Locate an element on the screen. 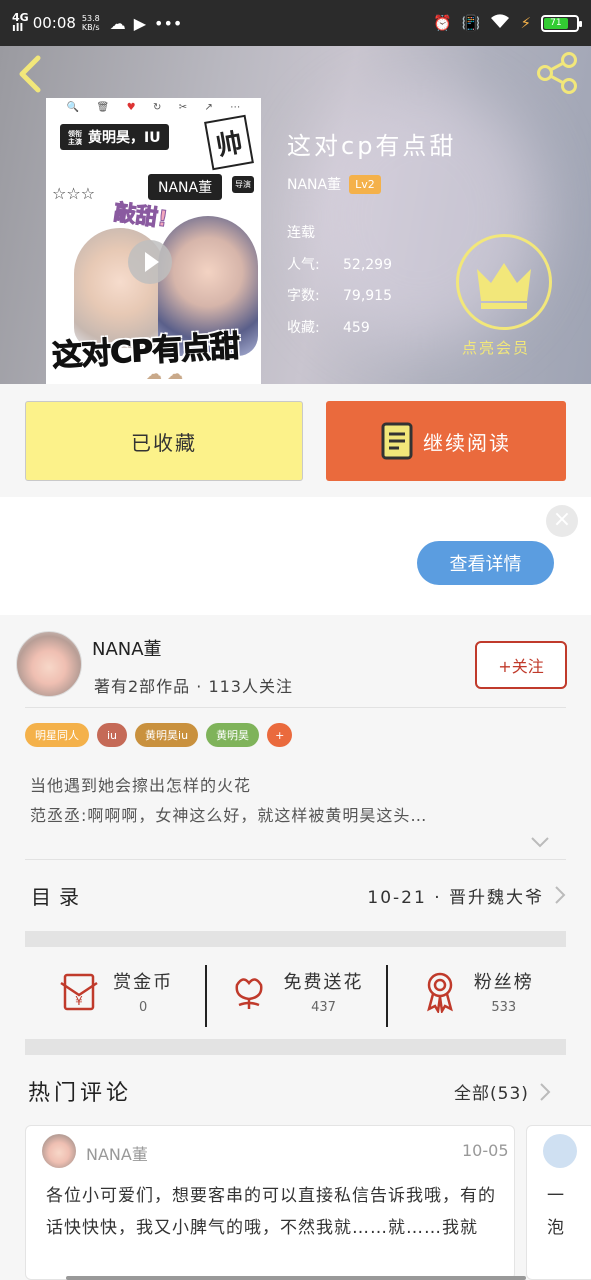  reward-label: 免费送花 is located at coordinates (323, 982).